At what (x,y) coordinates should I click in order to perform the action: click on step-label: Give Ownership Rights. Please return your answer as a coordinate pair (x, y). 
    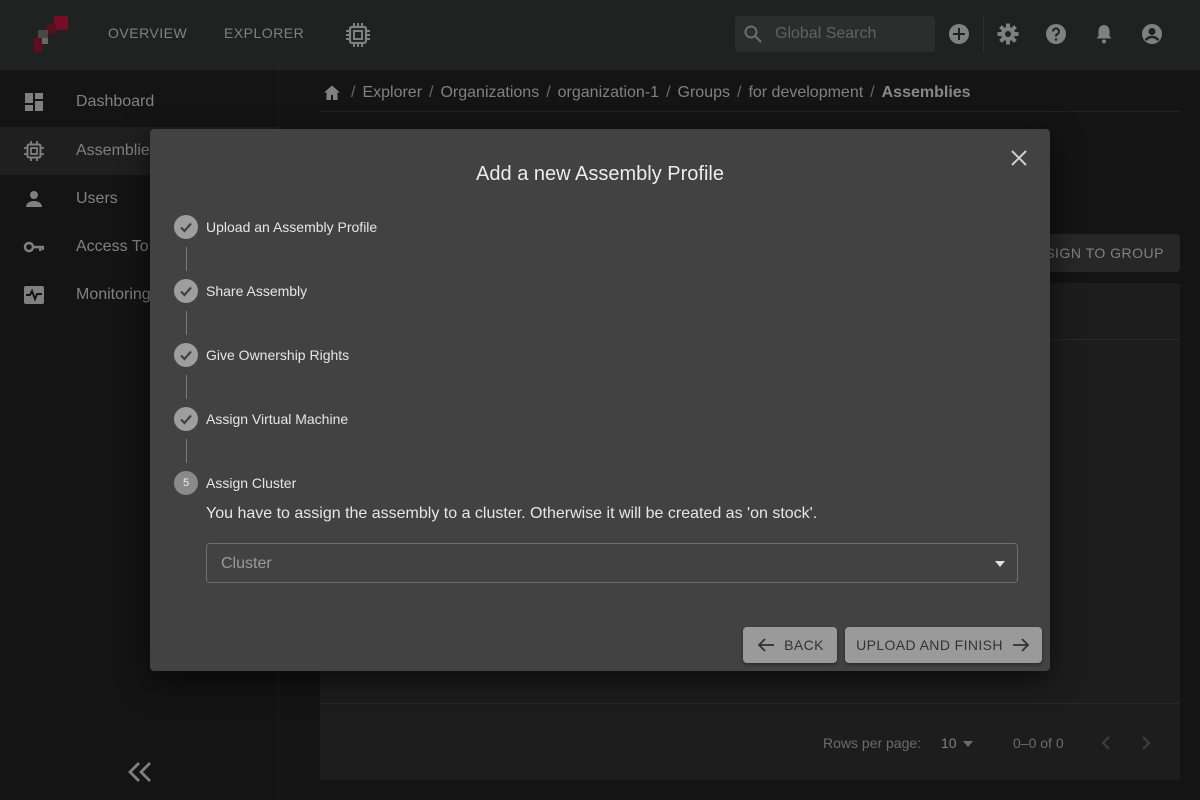
    Looking at the image, I should click on (278, 355).